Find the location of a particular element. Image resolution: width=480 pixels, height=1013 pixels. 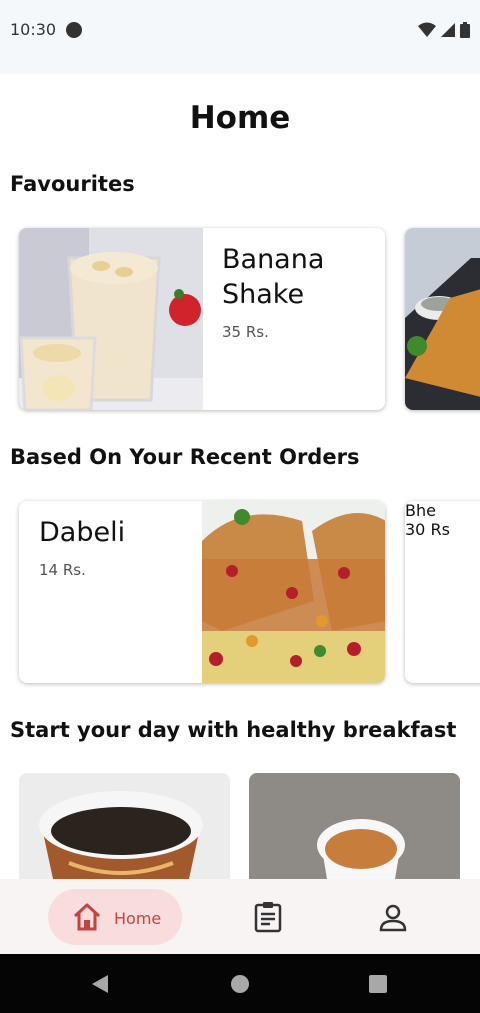

page-title: Home is located at coordinates (240, 118).